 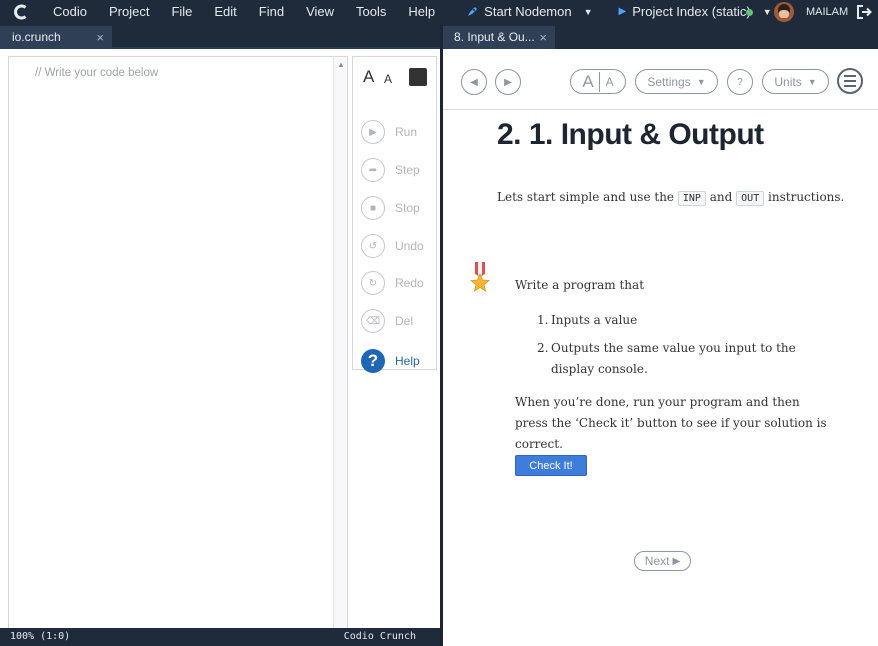 What do you see at coordinates (806, 197) in the screenshot?
I see `intro-after: instructions.` at bounding box center [806, 197].